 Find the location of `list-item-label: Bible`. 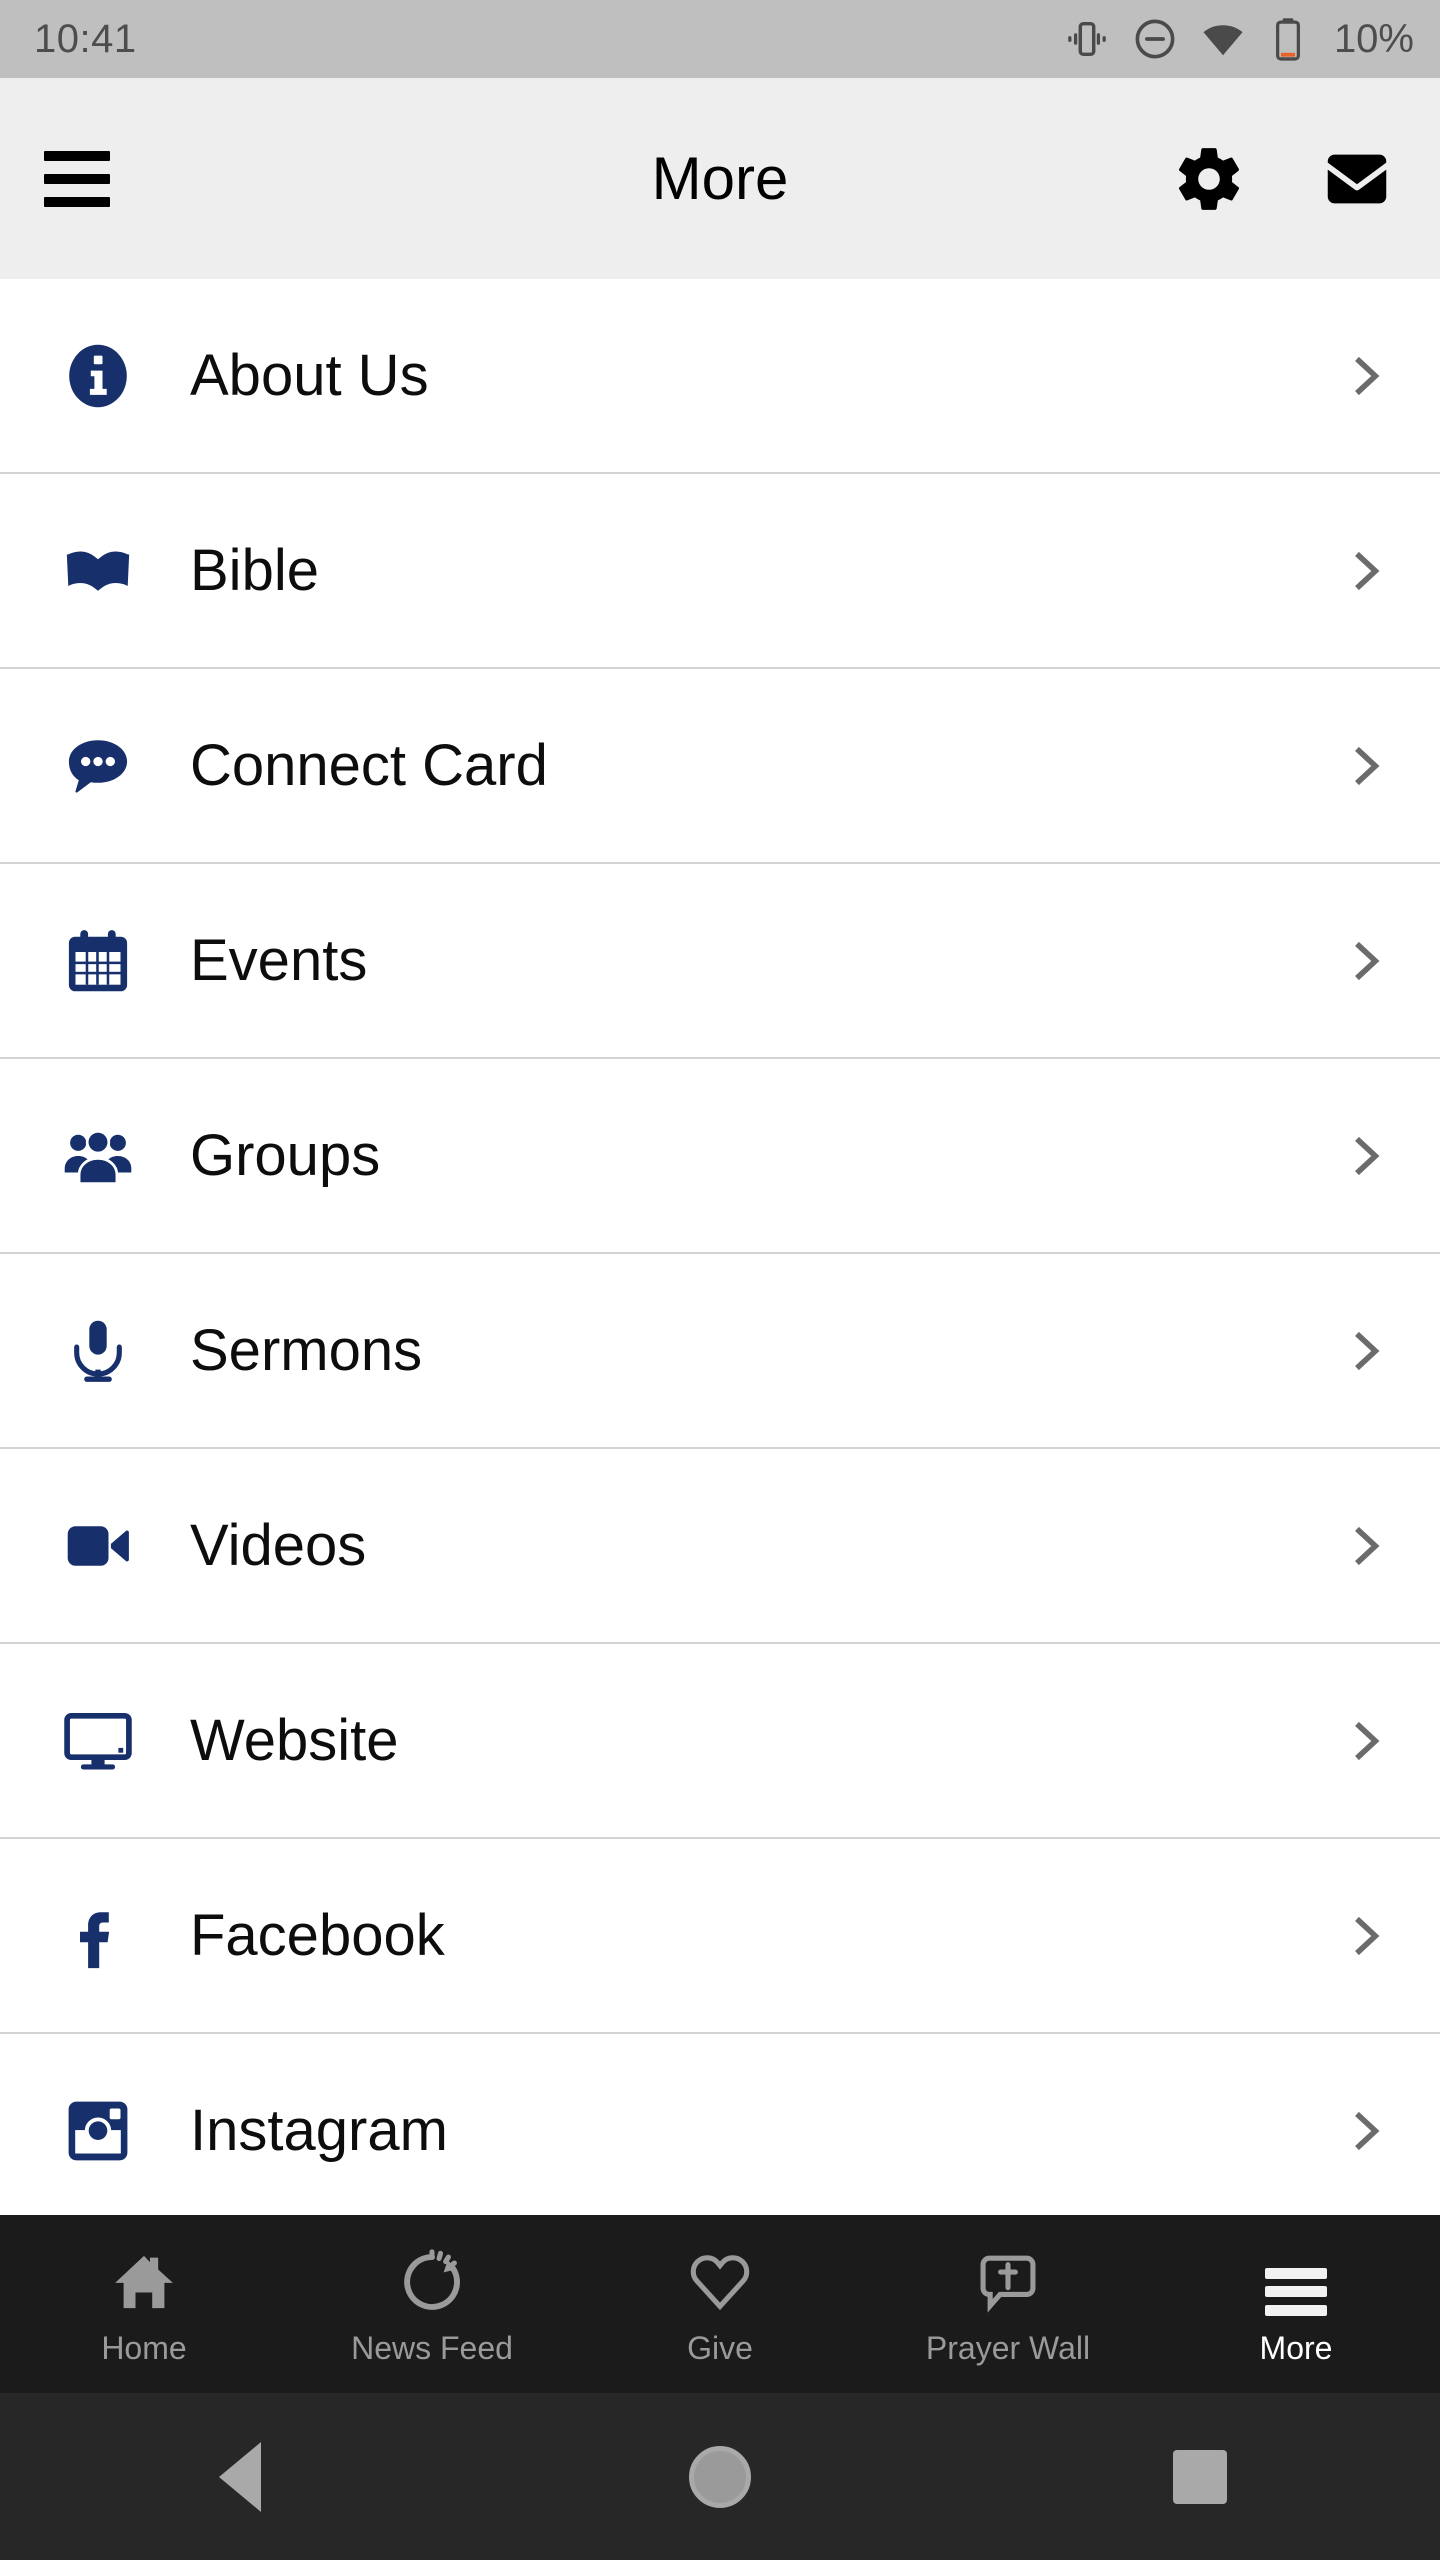

list-item-label: Bible is located at coordinates (254, 570).